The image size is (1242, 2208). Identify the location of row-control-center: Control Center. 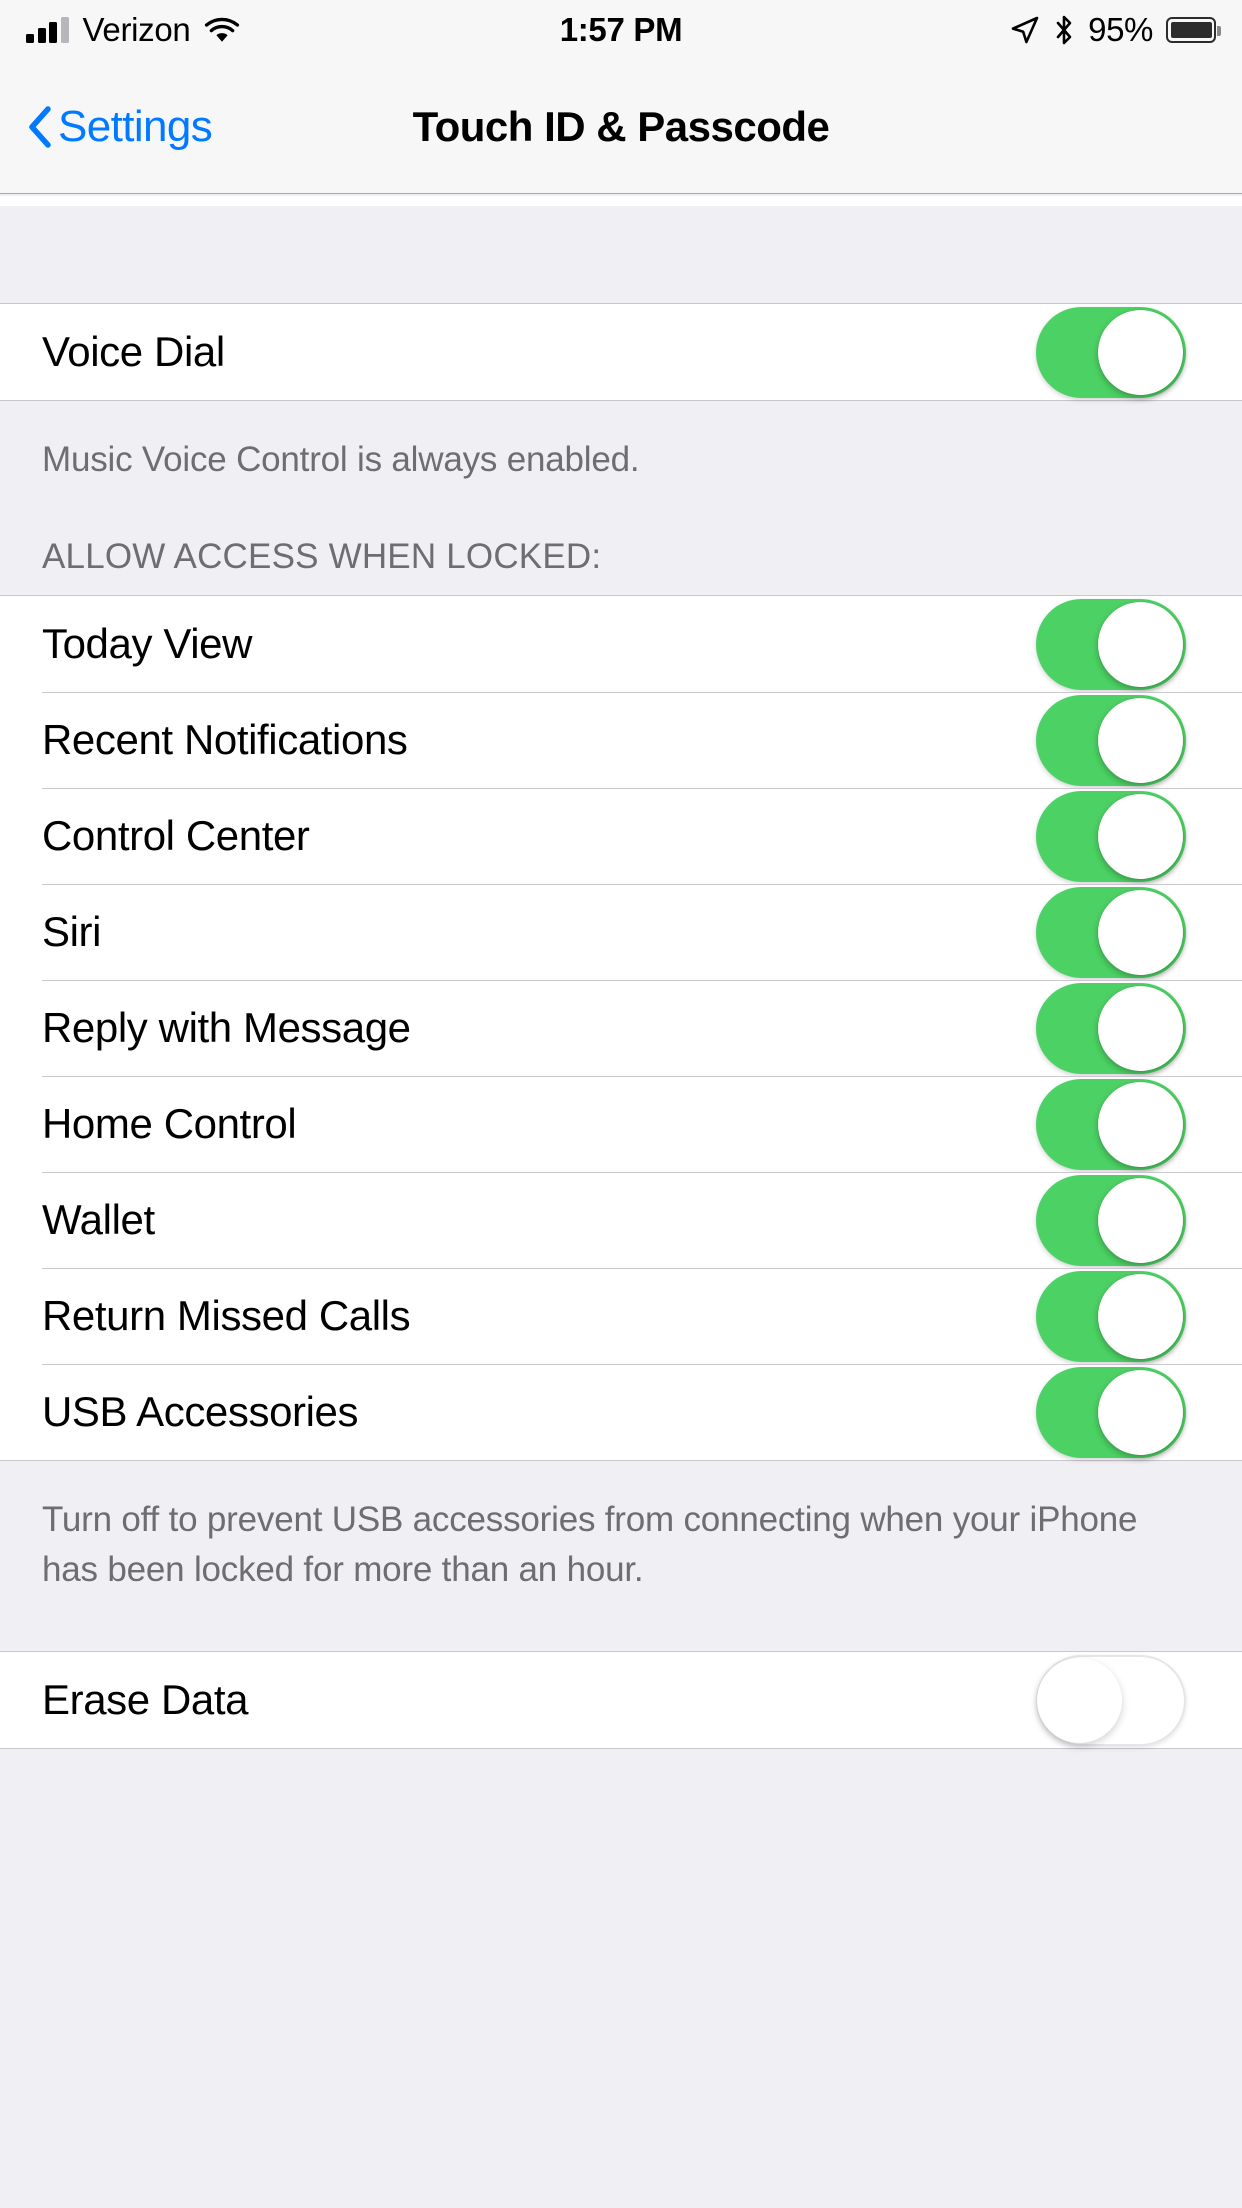
(621, 836).